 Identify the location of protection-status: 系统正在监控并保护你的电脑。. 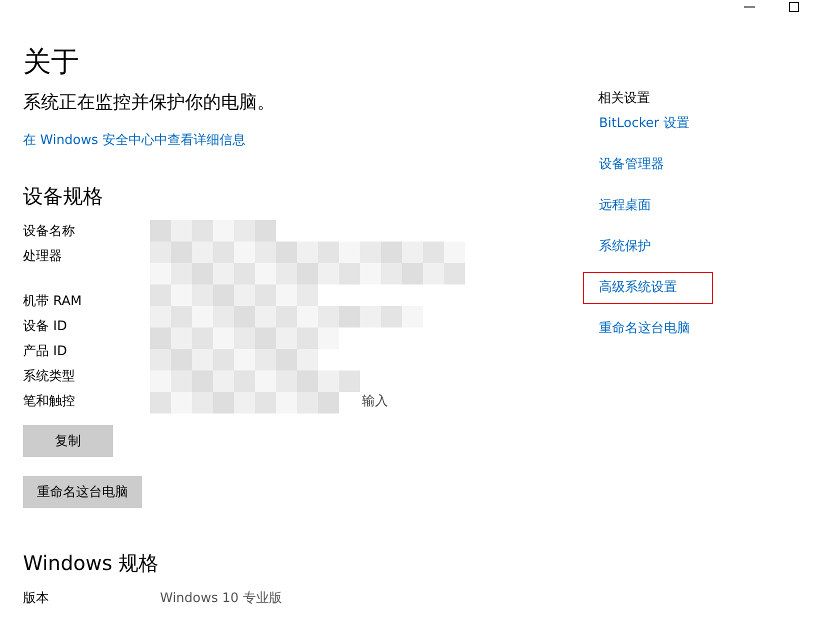
(149, 103).